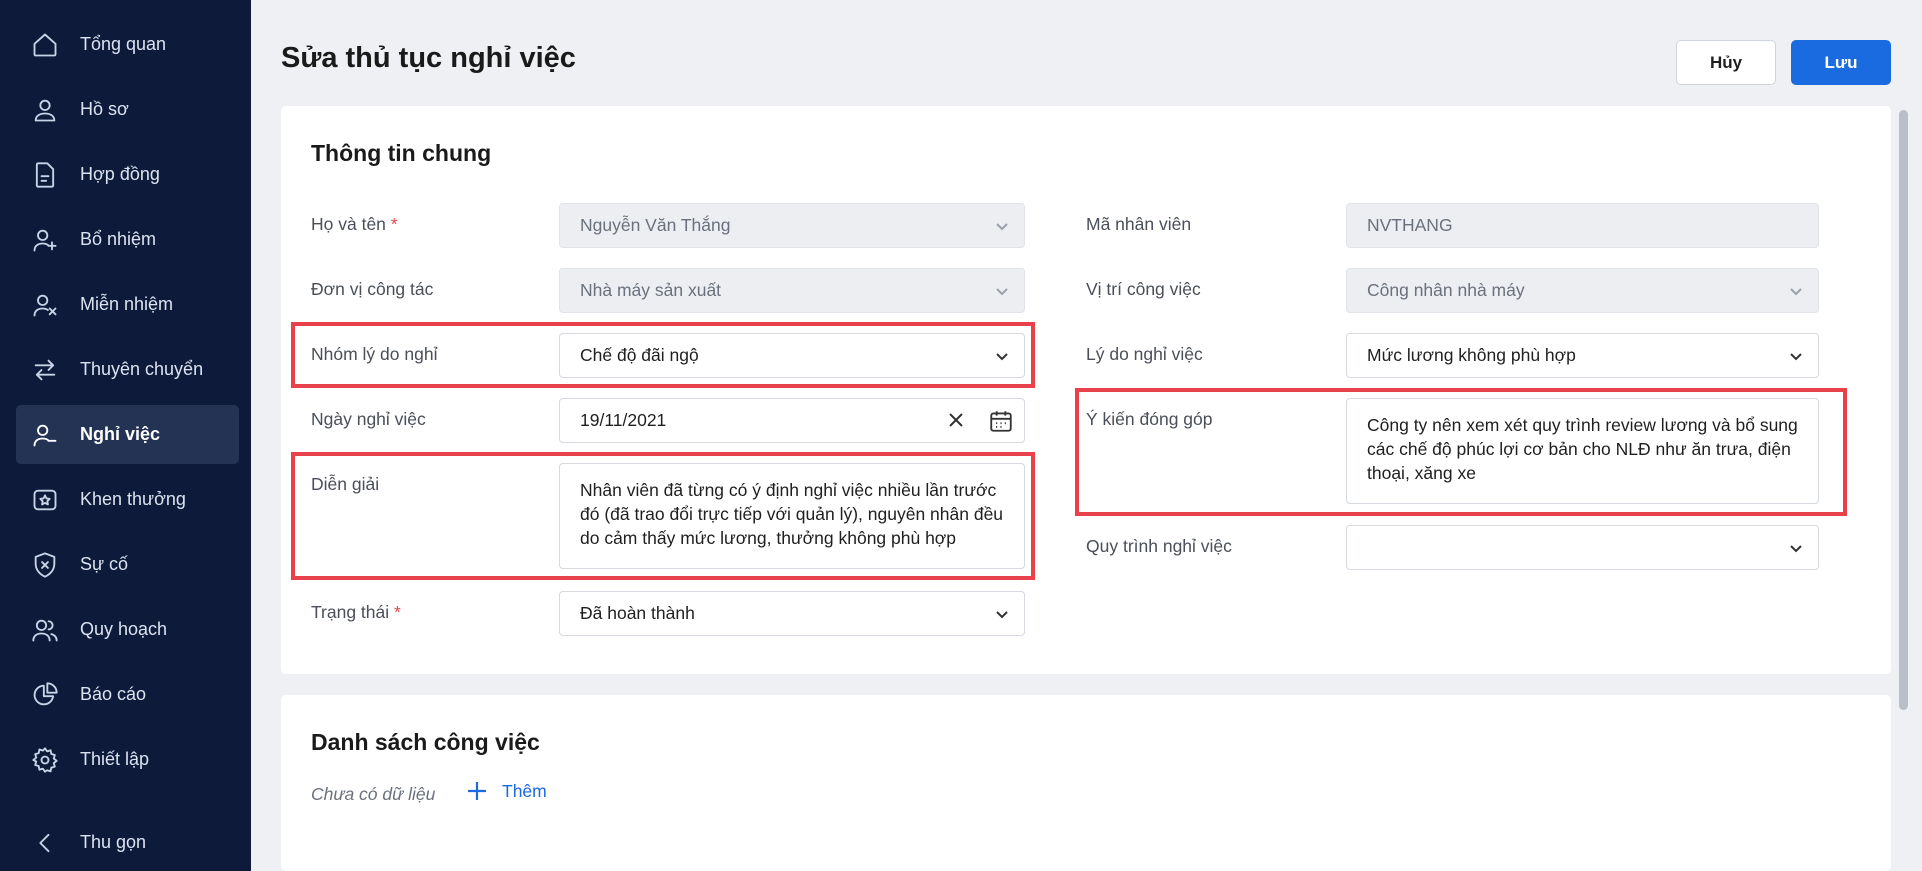 The height and width of the screenshot is (871, 1922). Describe the element at coordinates (113, 694) in the screenshot. I see `sidebar-item-label: Báo cáo` at that location.